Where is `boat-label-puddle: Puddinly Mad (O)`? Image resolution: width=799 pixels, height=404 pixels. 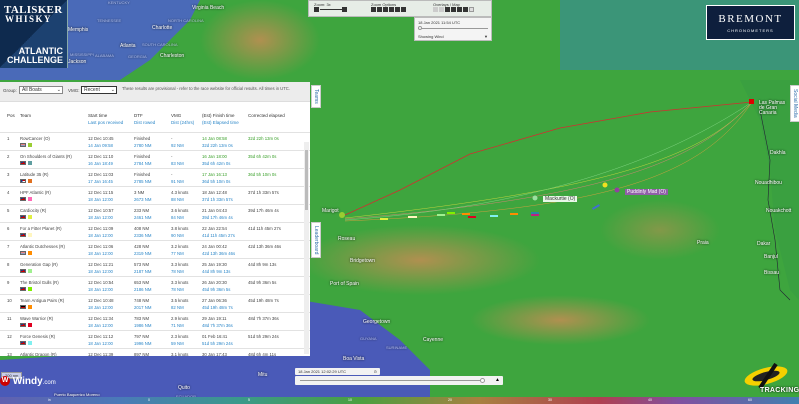 boat-label-puddle: Puddinly Mad (O) is located at coordinates (646, 192).